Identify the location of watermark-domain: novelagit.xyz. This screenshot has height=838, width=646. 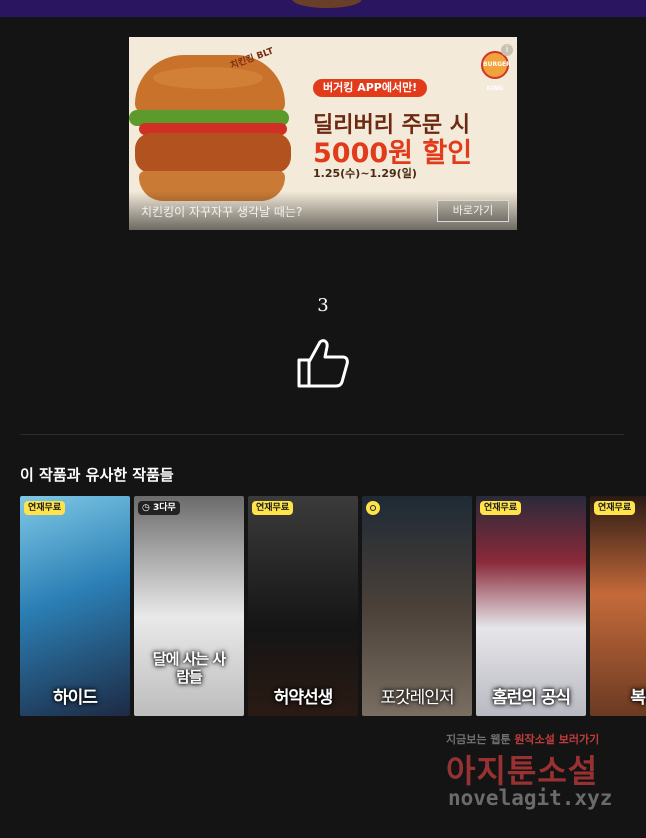
(530, 798).